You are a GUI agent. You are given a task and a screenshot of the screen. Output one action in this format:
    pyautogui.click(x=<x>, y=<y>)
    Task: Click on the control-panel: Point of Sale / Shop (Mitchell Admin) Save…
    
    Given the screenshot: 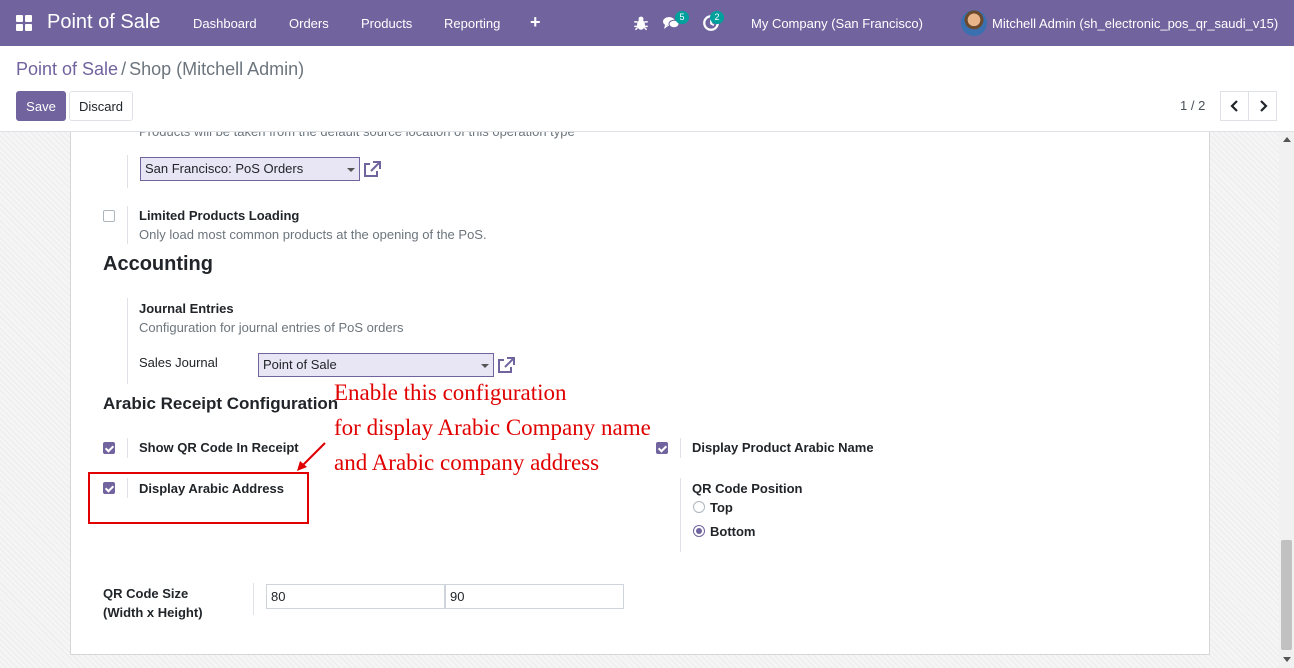 What is the action you would take?
    pyautogui.click(x=647, y=89)
    